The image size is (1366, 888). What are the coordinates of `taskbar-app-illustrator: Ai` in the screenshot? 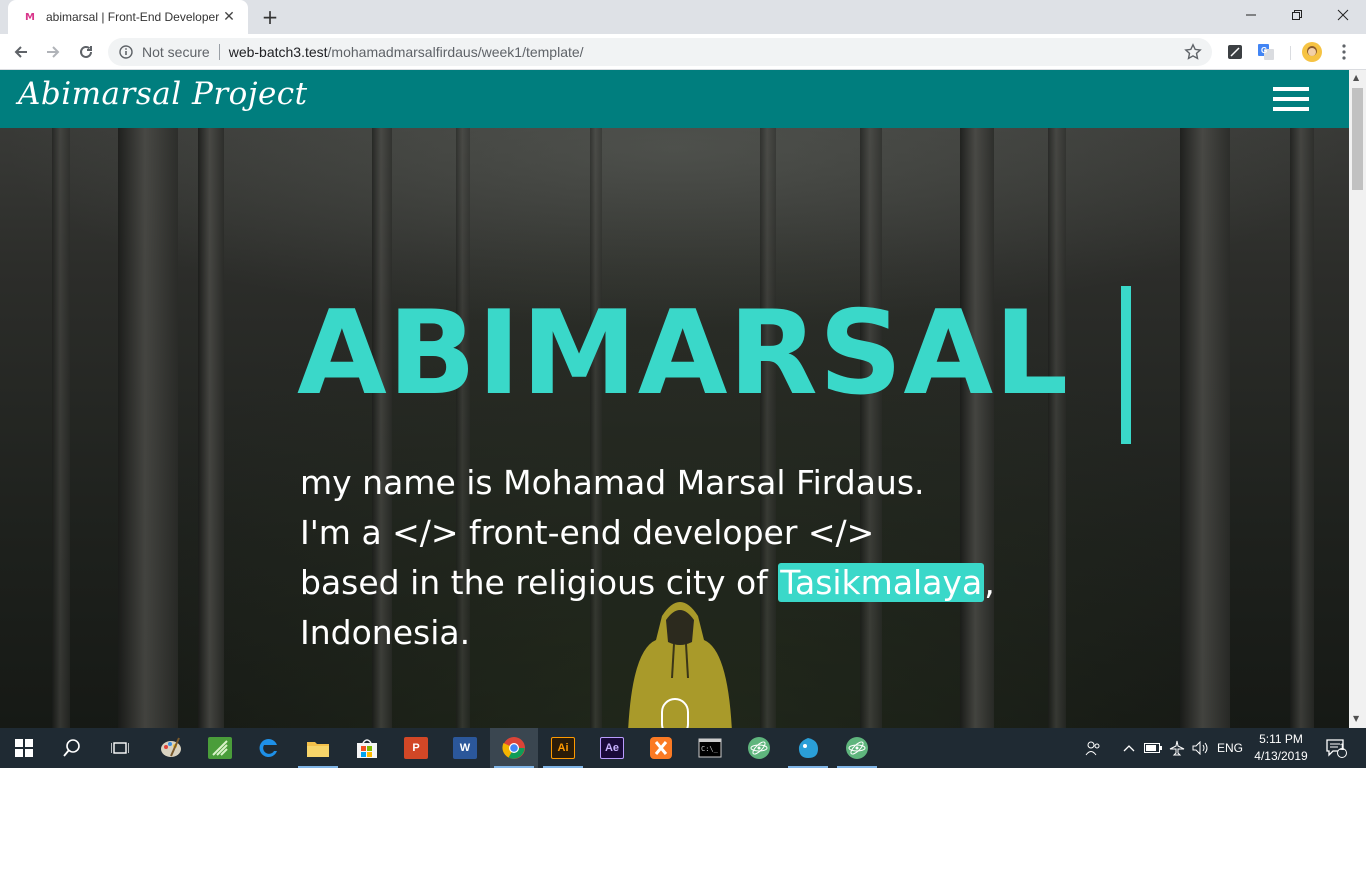 It's located at (563, 748).